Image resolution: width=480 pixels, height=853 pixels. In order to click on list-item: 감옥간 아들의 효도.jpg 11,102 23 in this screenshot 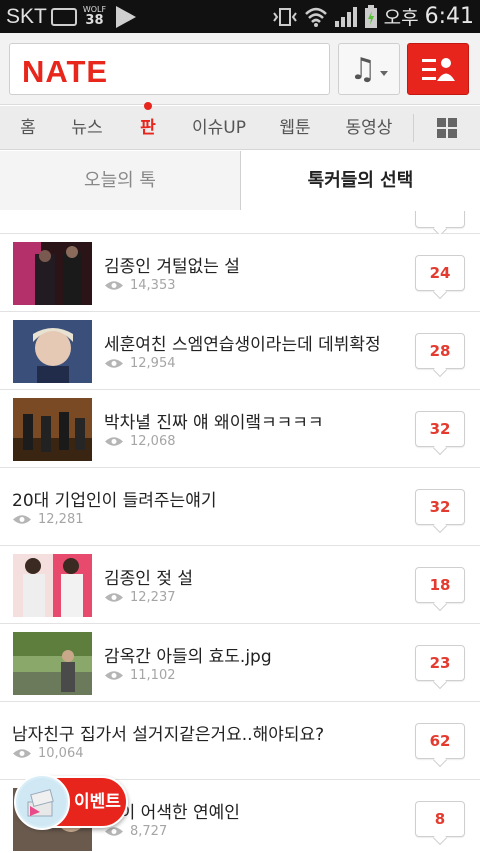, I will do `click(240, 663)`.